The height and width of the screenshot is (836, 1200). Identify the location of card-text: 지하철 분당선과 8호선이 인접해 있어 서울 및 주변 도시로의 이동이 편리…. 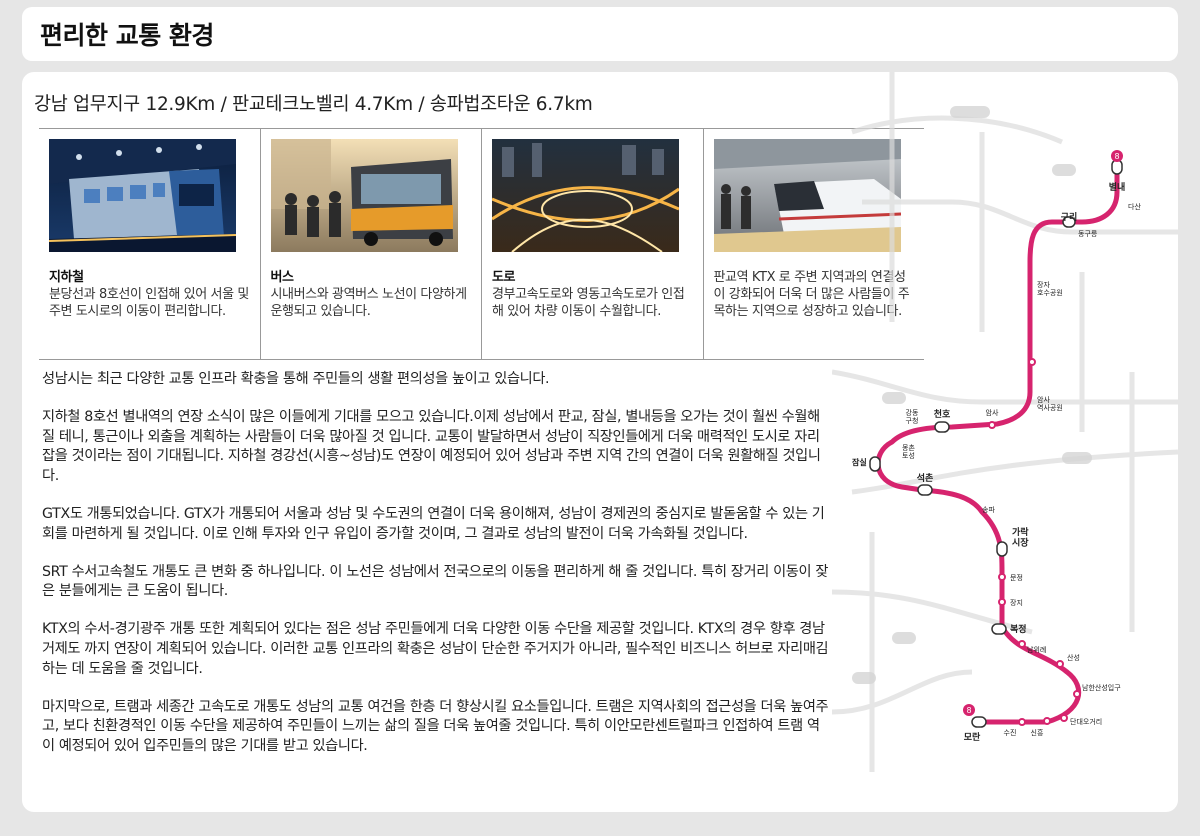
(149, 294).